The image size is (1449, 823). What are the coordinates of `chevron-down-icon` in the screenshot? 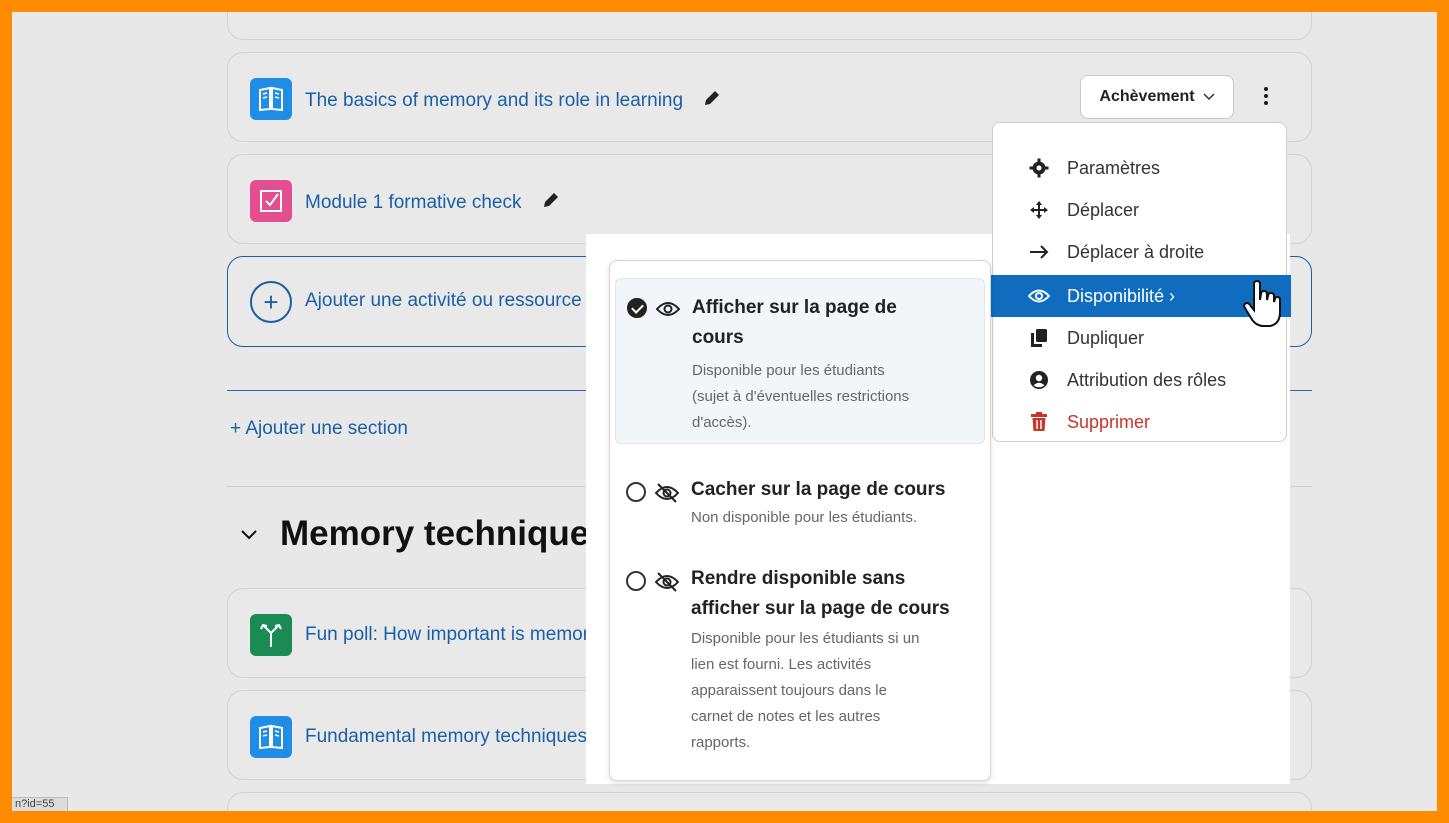 It's located at (1209, 97).